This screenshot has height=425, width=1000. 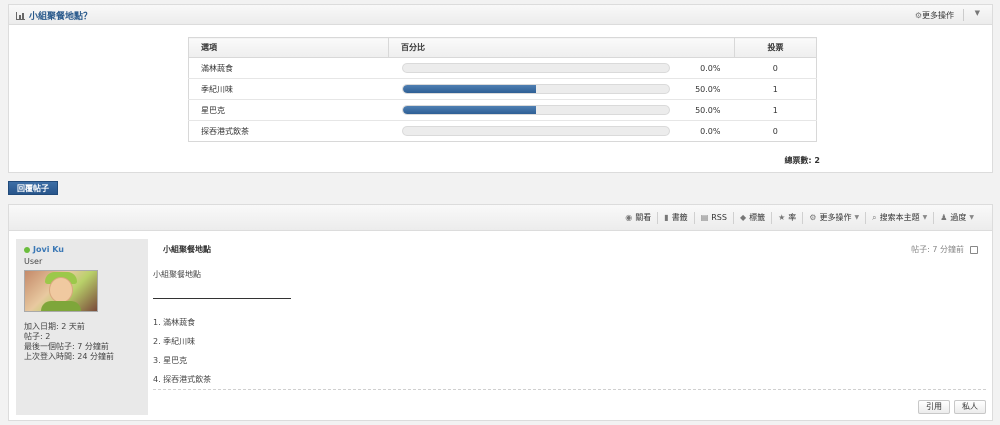 What do you see at coordinates (899, 217) in the screenshot?
I see `toolbar-search-button: ⌕ 搜索本主題 ▼` at bounding box center [899, 217].